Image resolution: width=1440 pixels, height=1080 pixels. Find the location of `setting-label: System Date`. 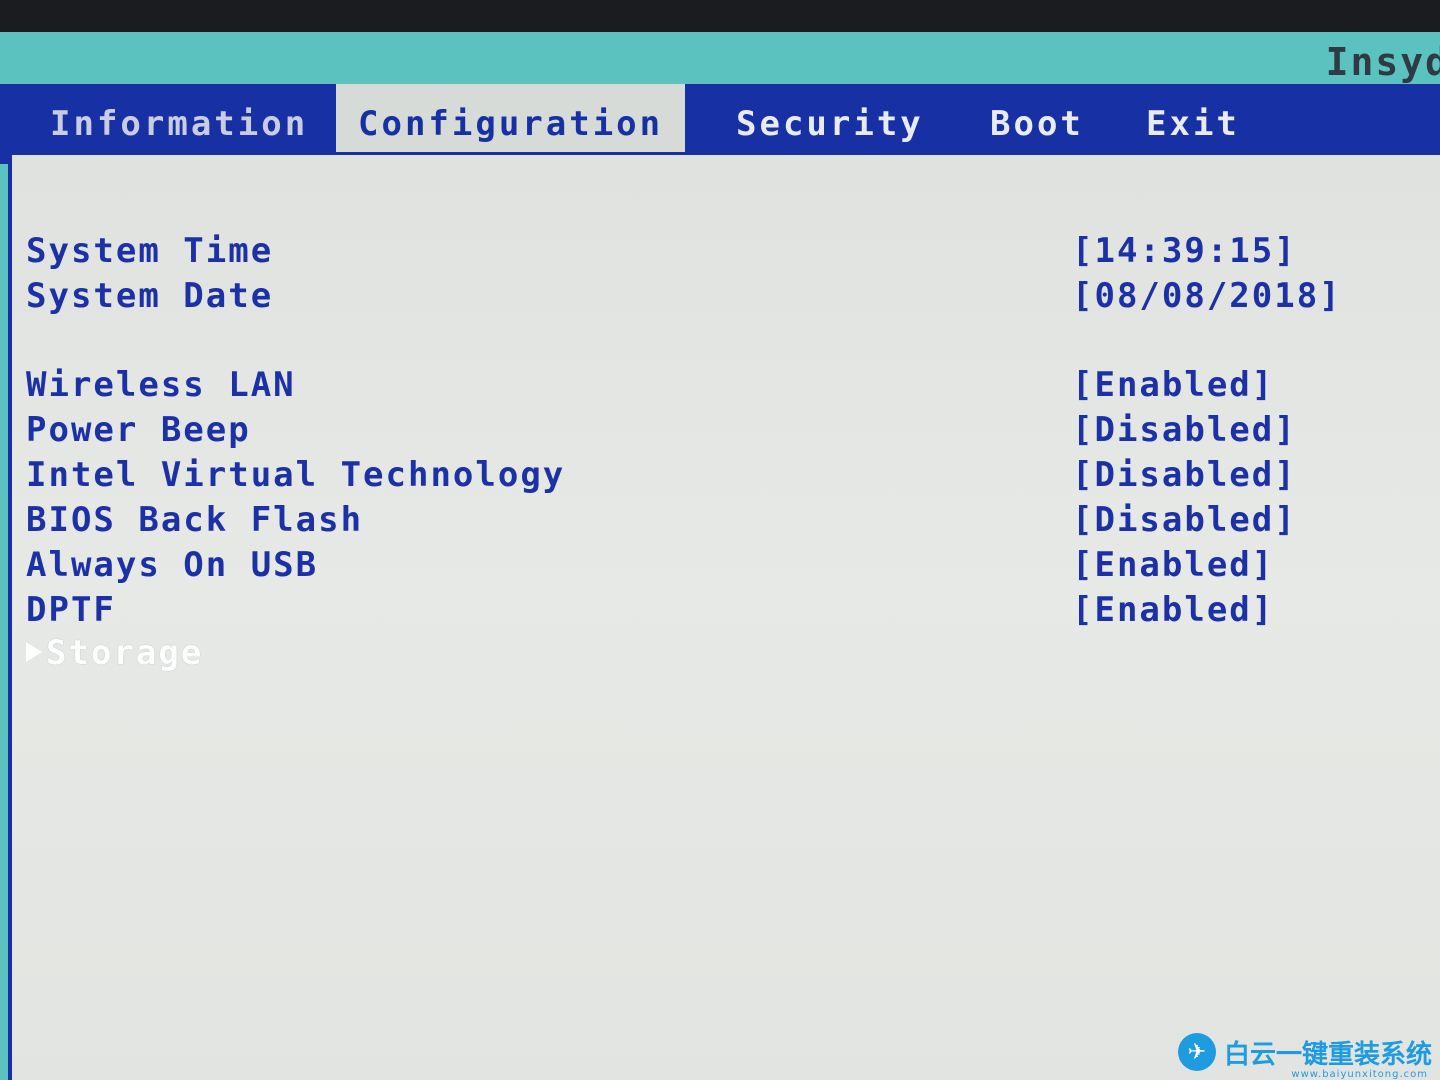

setting-label: System Date is located at coordinates (150, 296).